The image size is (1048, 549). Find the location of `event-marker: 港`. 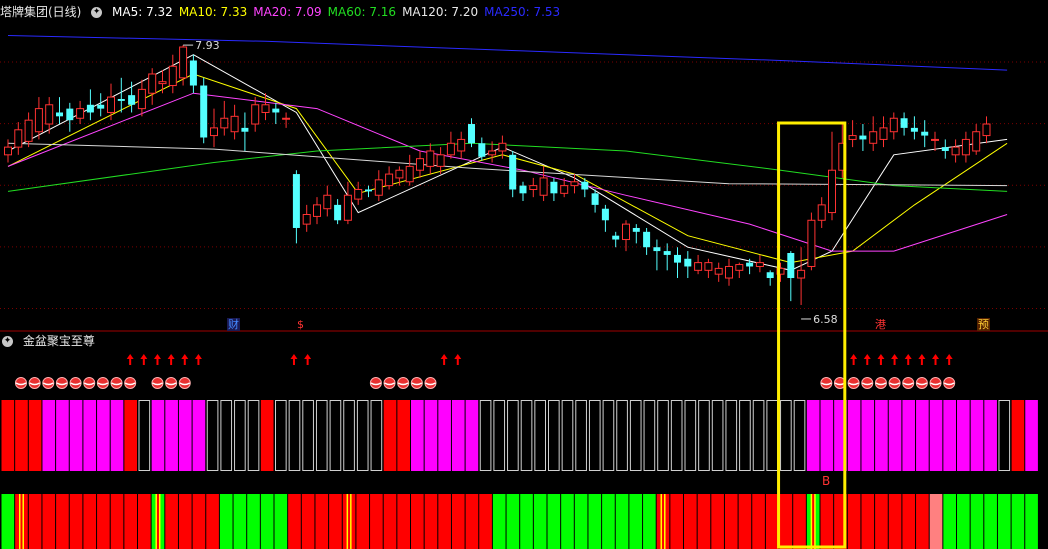

event-marker: 港 is located at coordinates (880, 324).